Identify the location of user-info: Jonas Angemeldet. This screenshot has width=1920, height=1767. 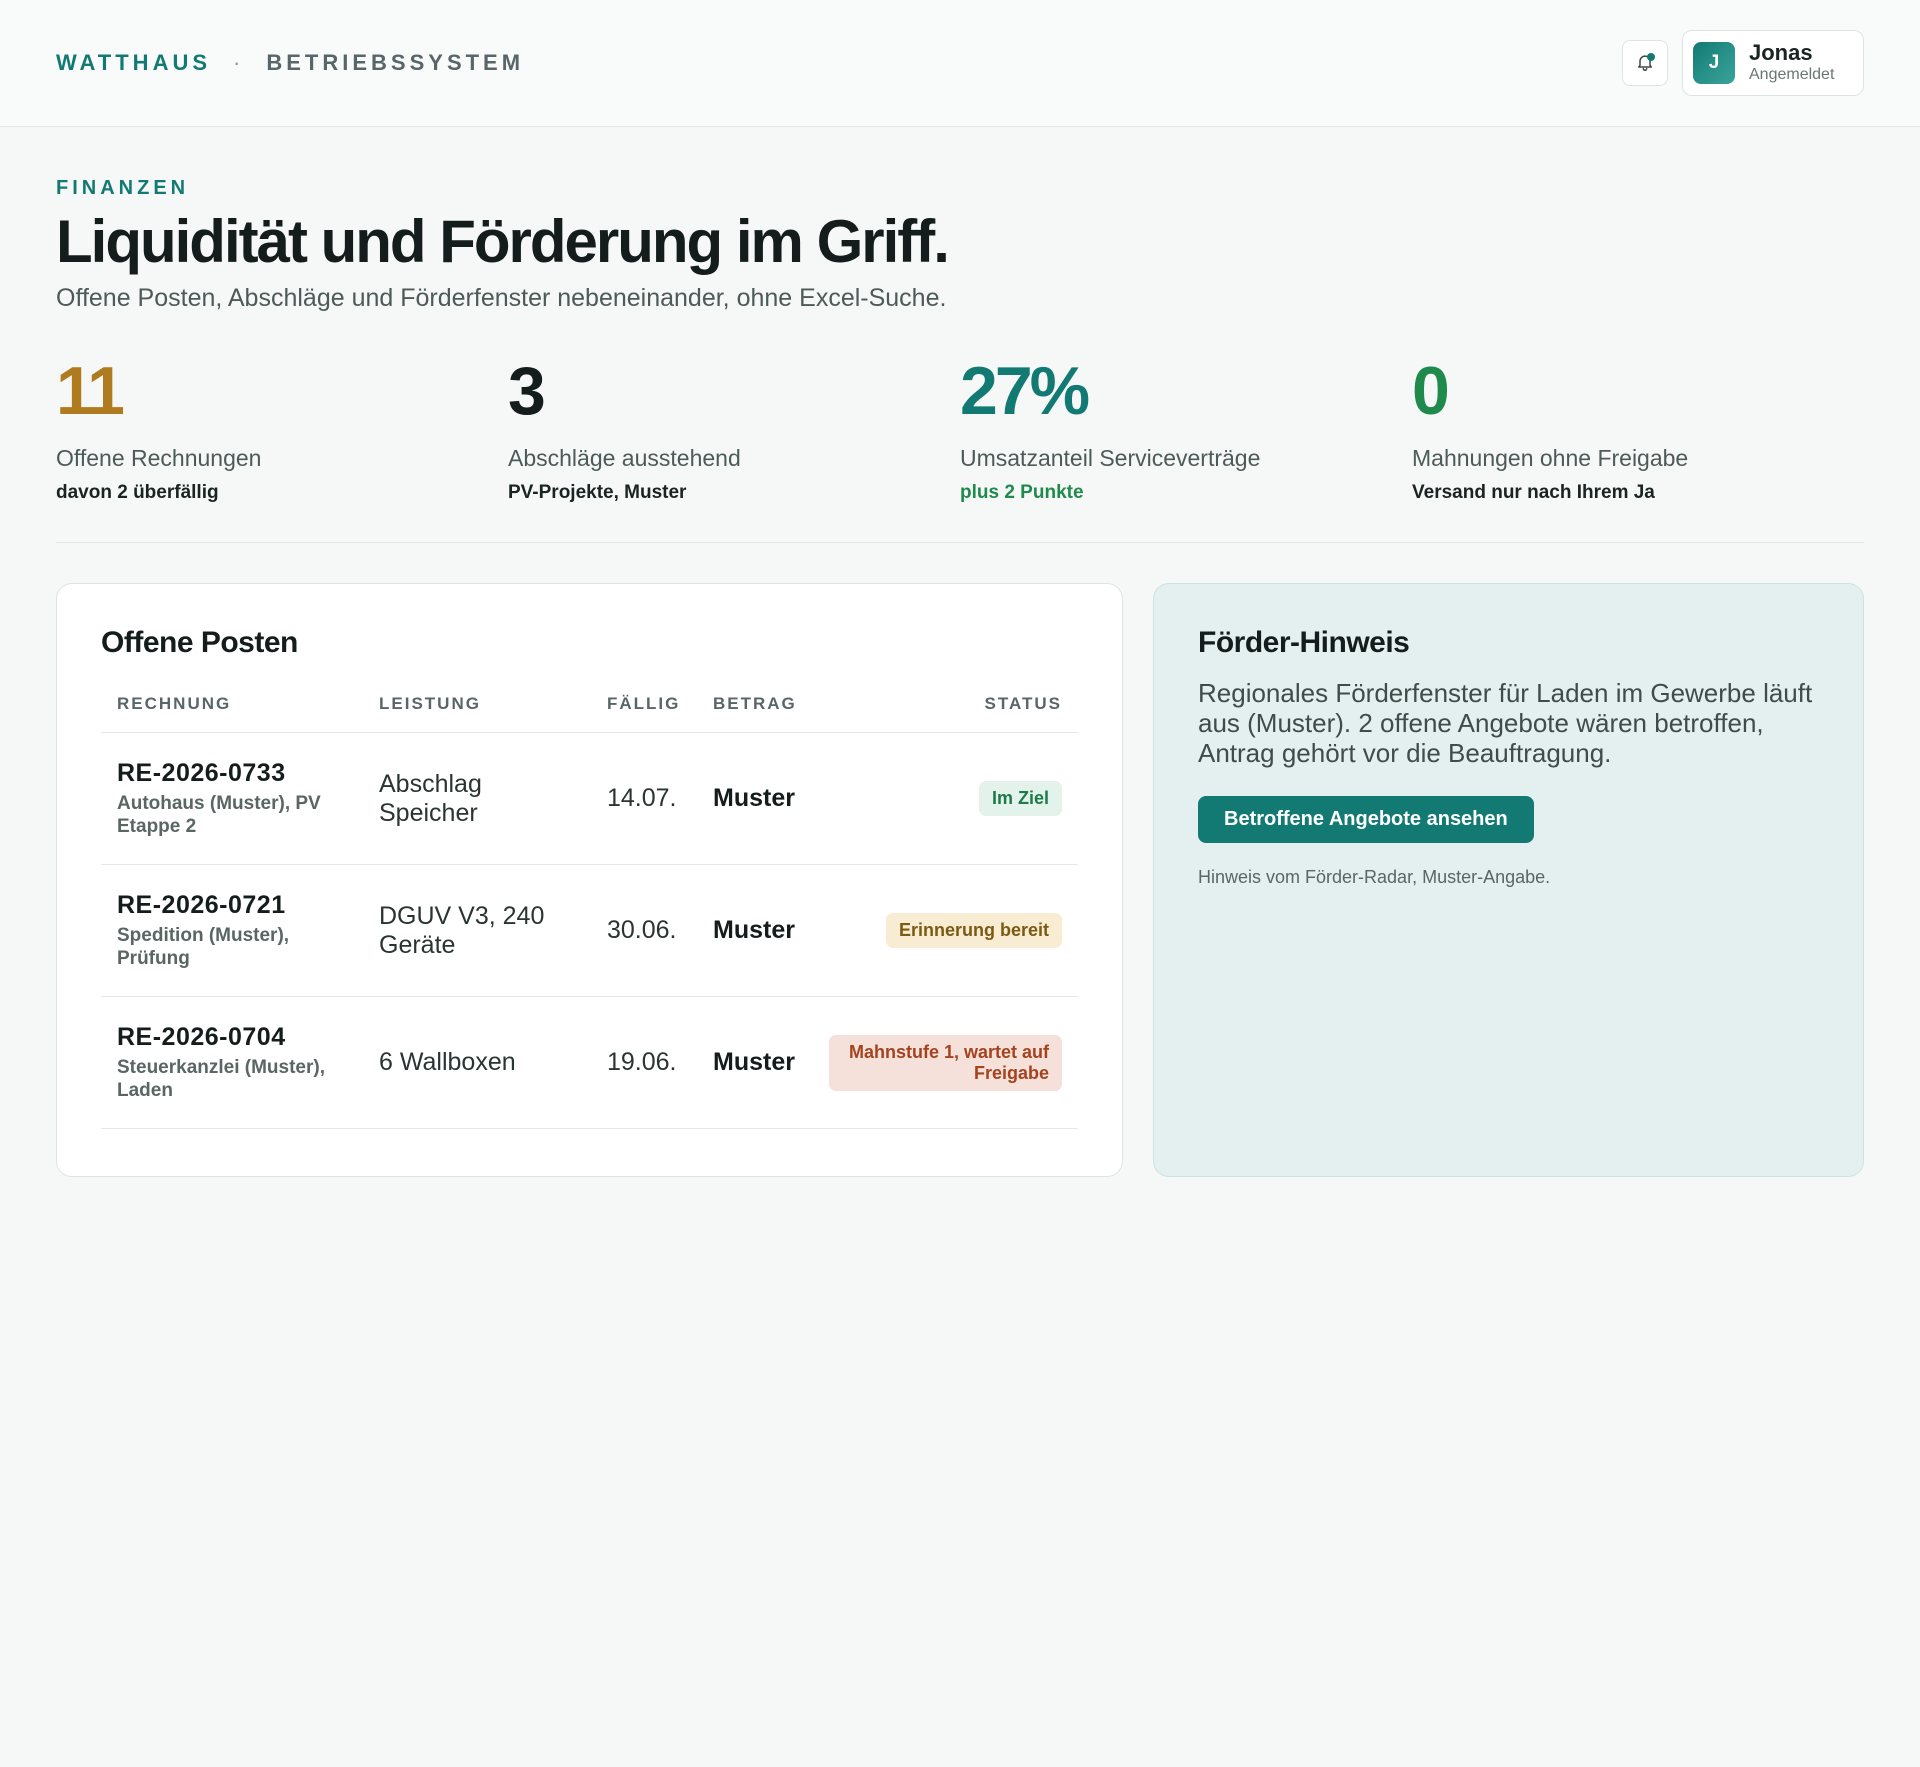
(1791, 63).